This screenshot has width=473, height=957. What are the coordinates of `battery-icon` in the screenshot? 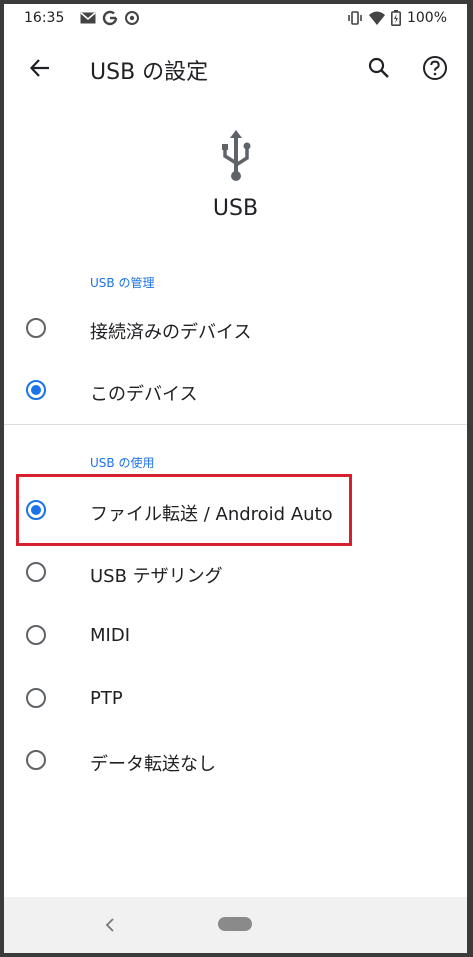 It's located at (395, 18).